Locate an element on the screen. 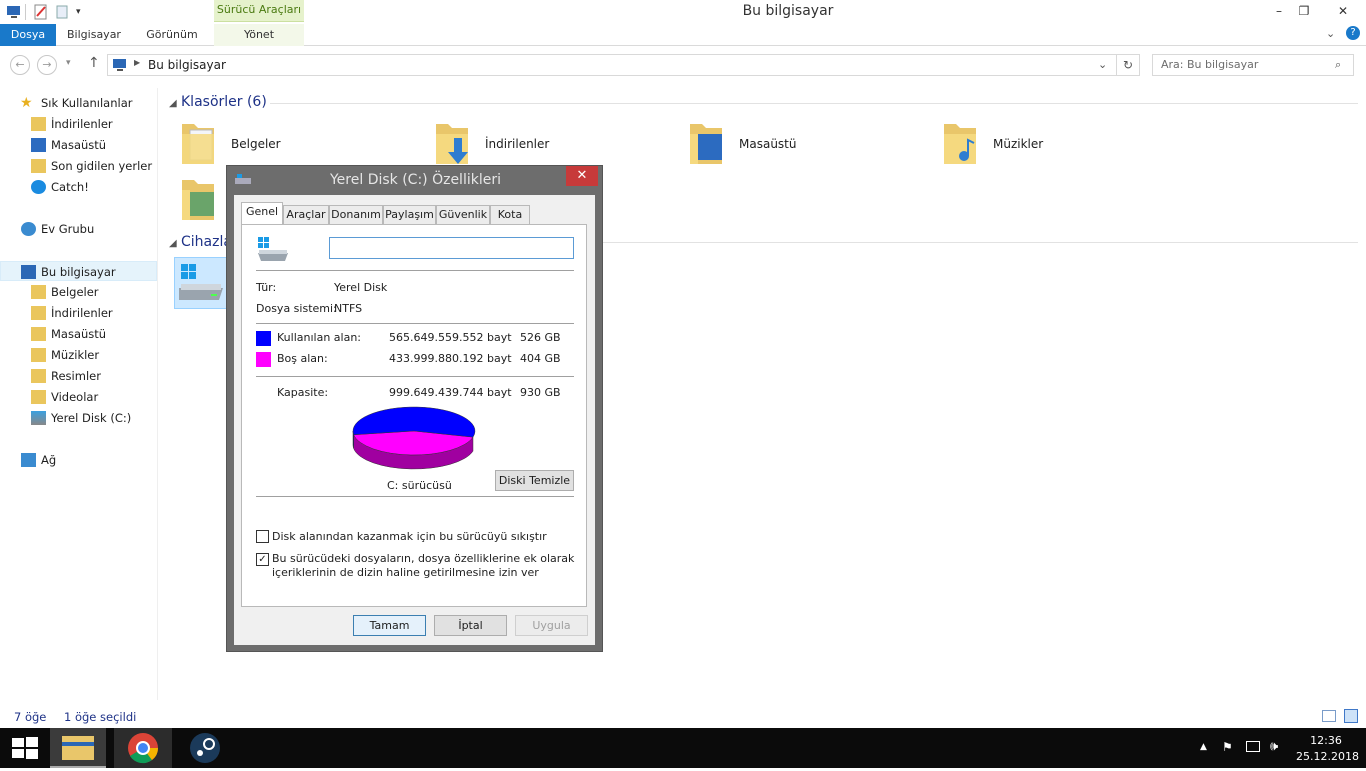  nav-item-indirilenler-pc: İndirilenler is located at coordinates (78, 313).